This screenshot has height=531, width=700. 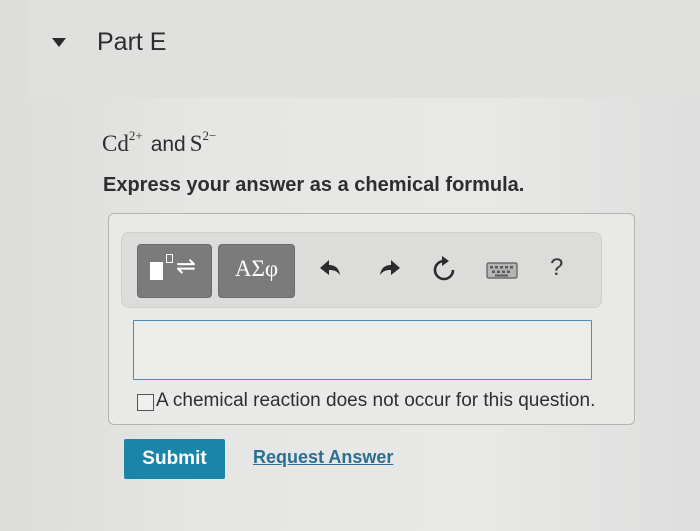 What do you see at coordinates (444, 270) in the screenshot?
I see `reset-icon` at bounding box center [444, 270].